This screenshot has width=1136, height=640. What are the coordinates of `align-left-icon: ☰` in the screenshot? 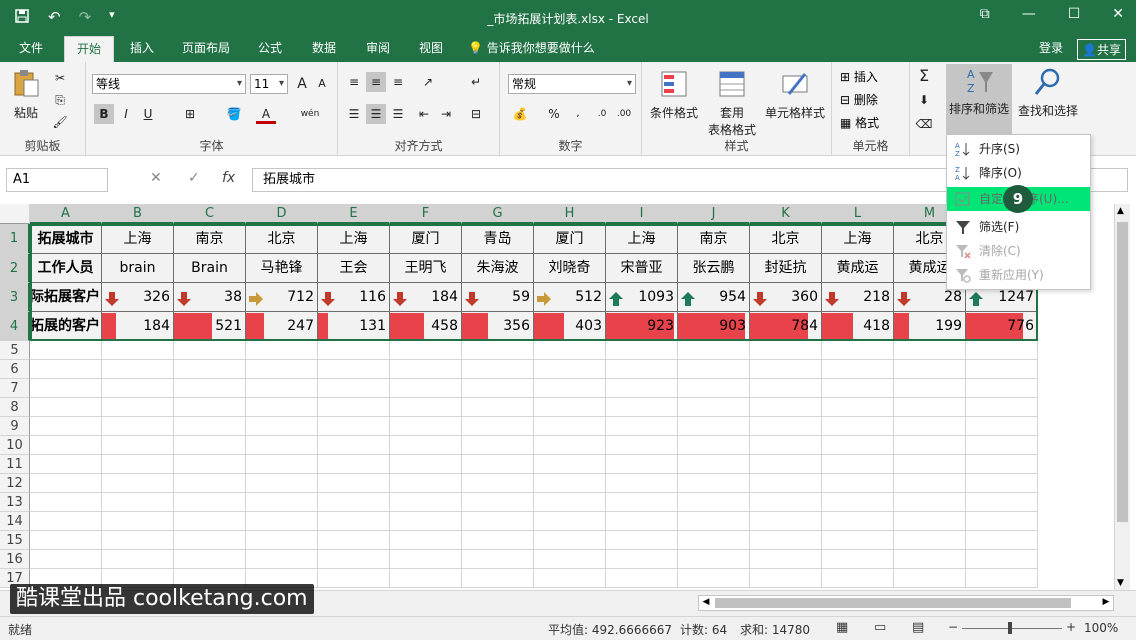 It's located at (354, 114).